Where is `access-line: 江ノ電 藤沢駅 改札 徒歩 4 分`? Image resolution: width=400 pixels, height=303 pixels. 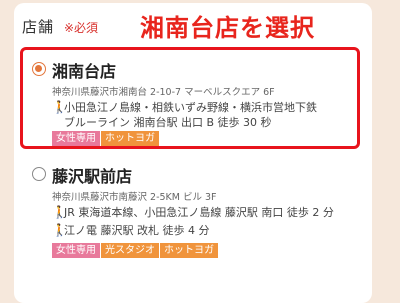 access-line: 江ノ電 藤沢駅 改札 徒歩 4 分 is located at coordinates (137, 230).